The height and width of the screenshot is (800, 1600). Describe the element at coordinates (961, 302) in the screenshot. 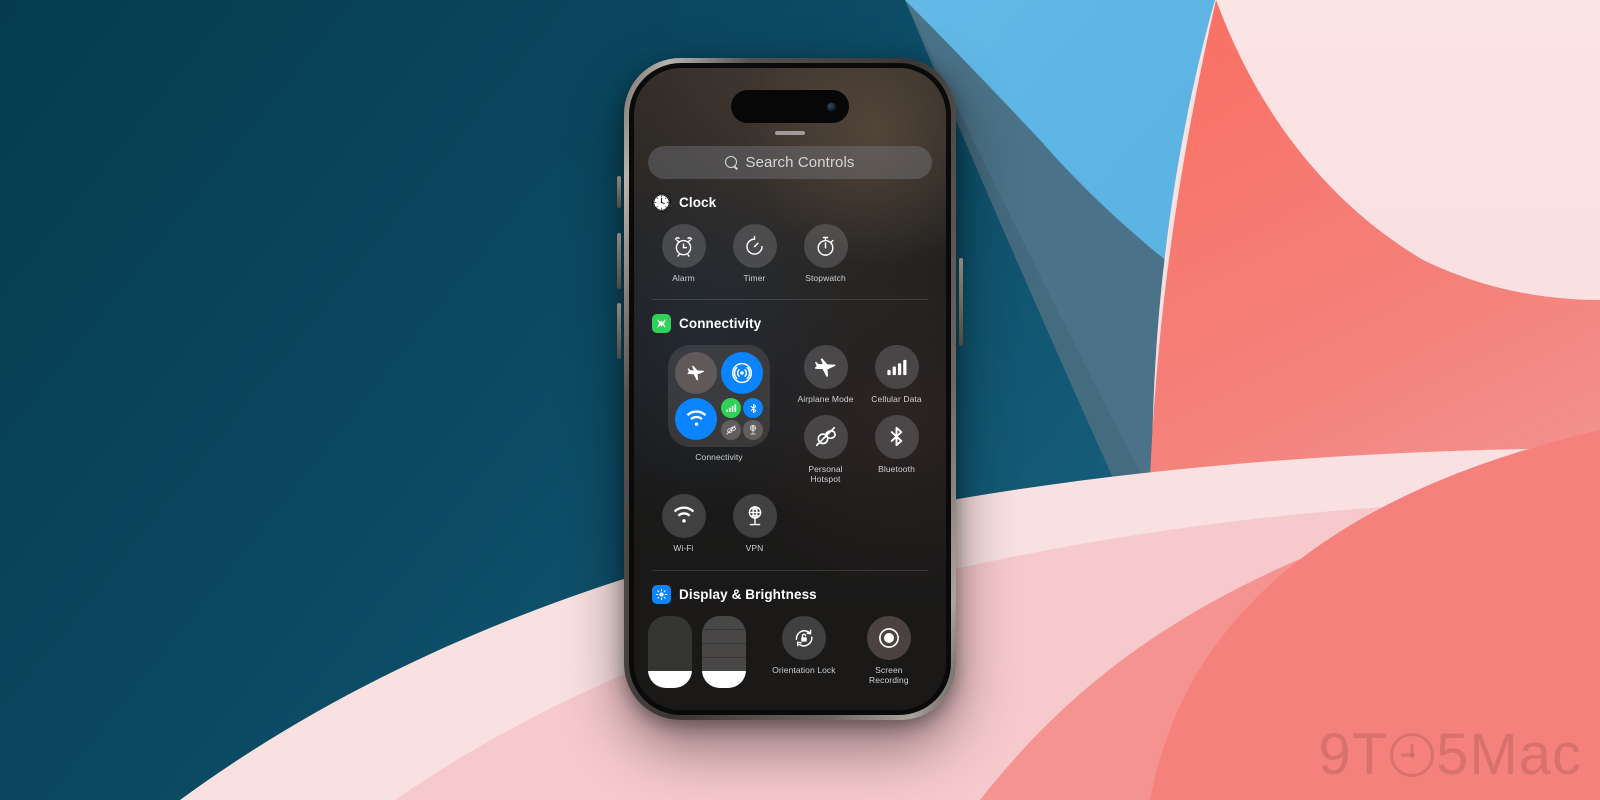

I see `side-power-button` at that location.